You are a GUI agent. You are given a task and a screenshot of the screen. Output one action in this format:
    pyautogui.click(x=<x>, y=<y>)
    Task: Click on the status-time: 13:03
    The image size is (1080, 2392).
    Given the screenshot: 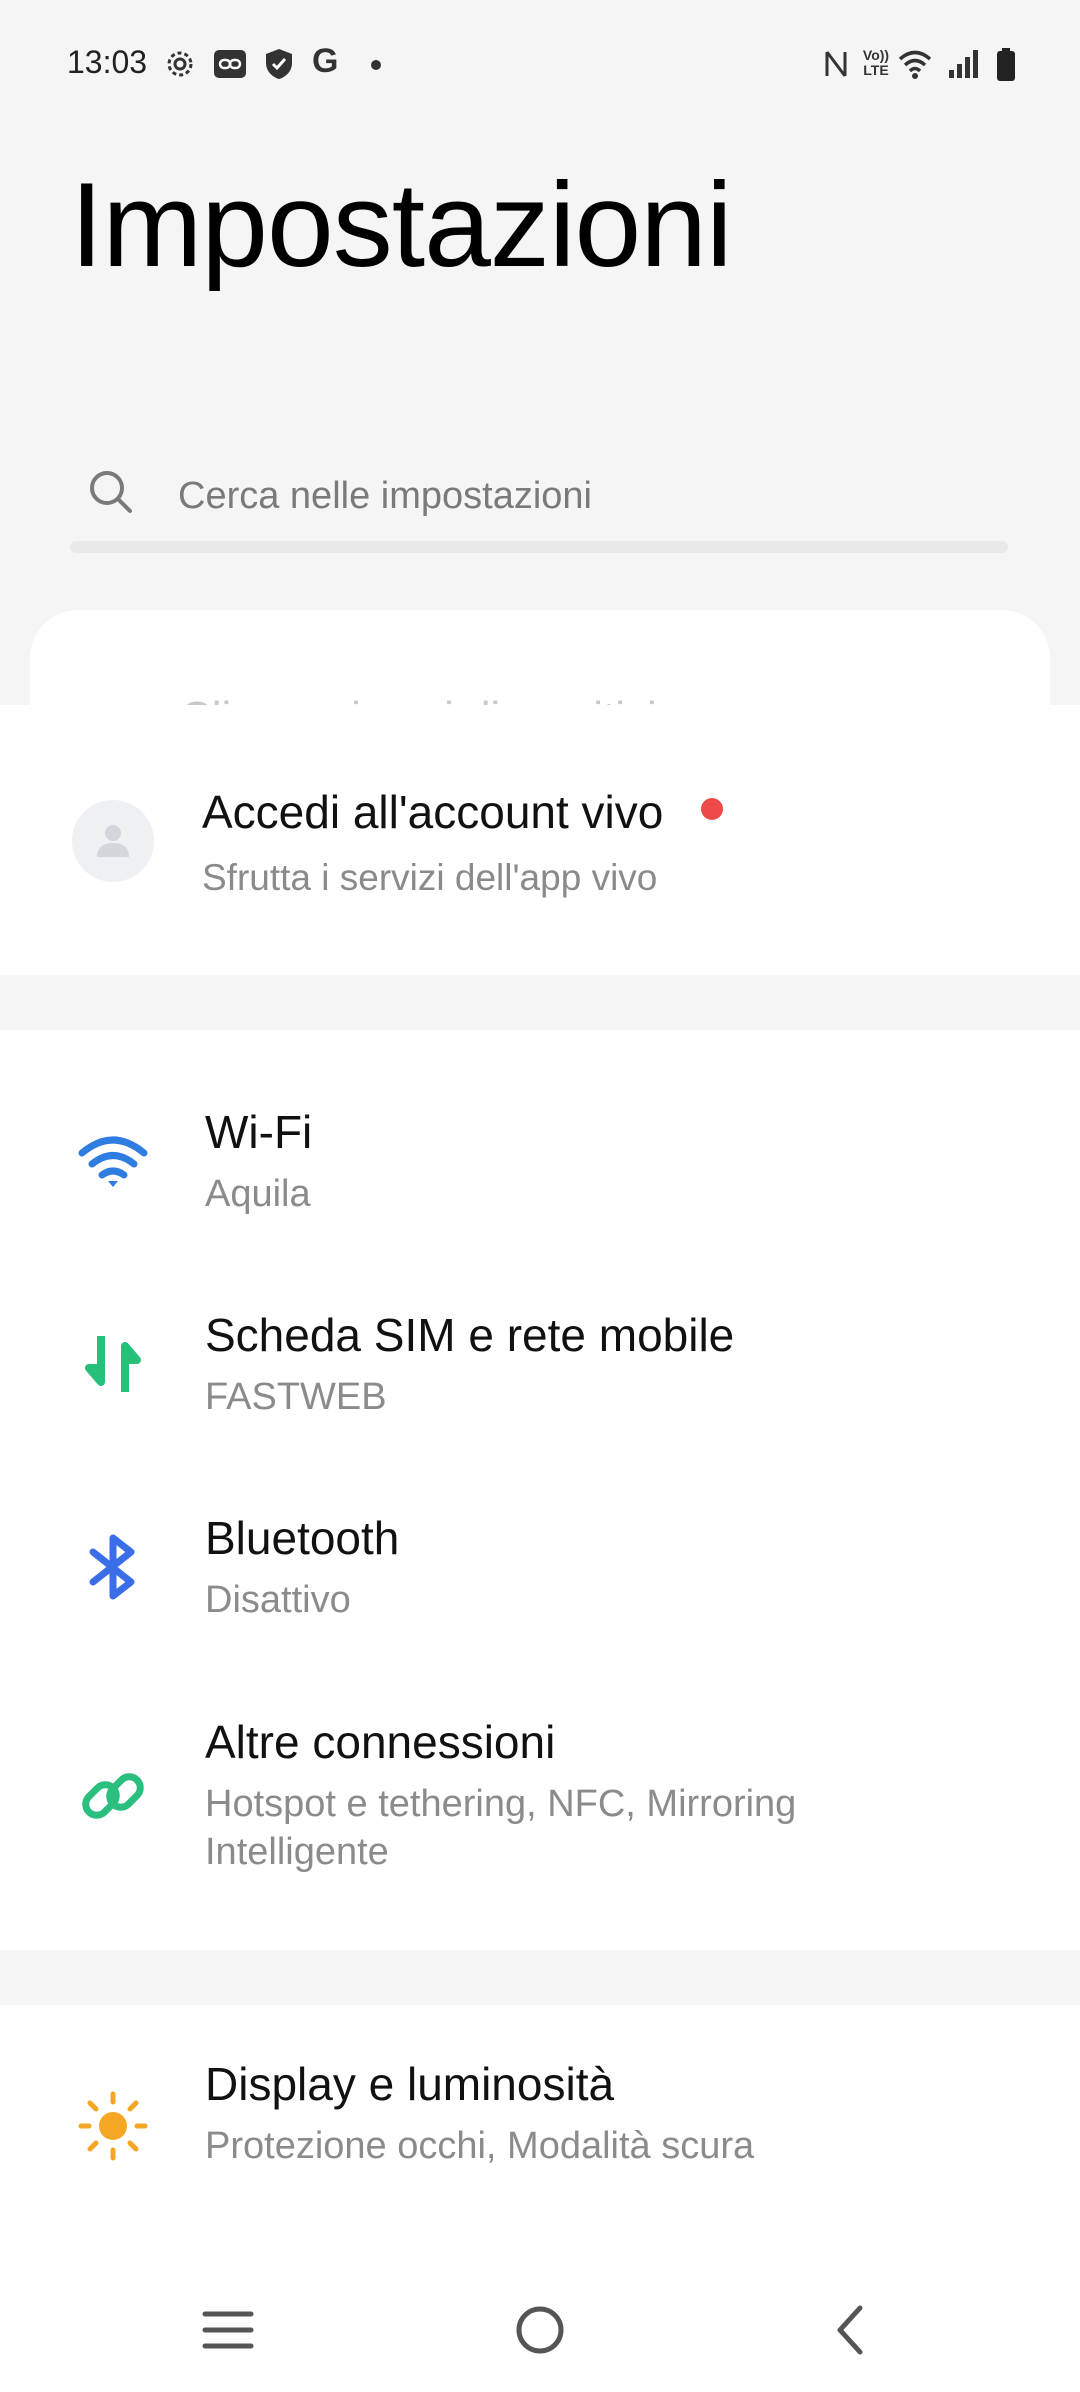 What is the action you would take?
    pyautogui.click(x=107, y=62)
    